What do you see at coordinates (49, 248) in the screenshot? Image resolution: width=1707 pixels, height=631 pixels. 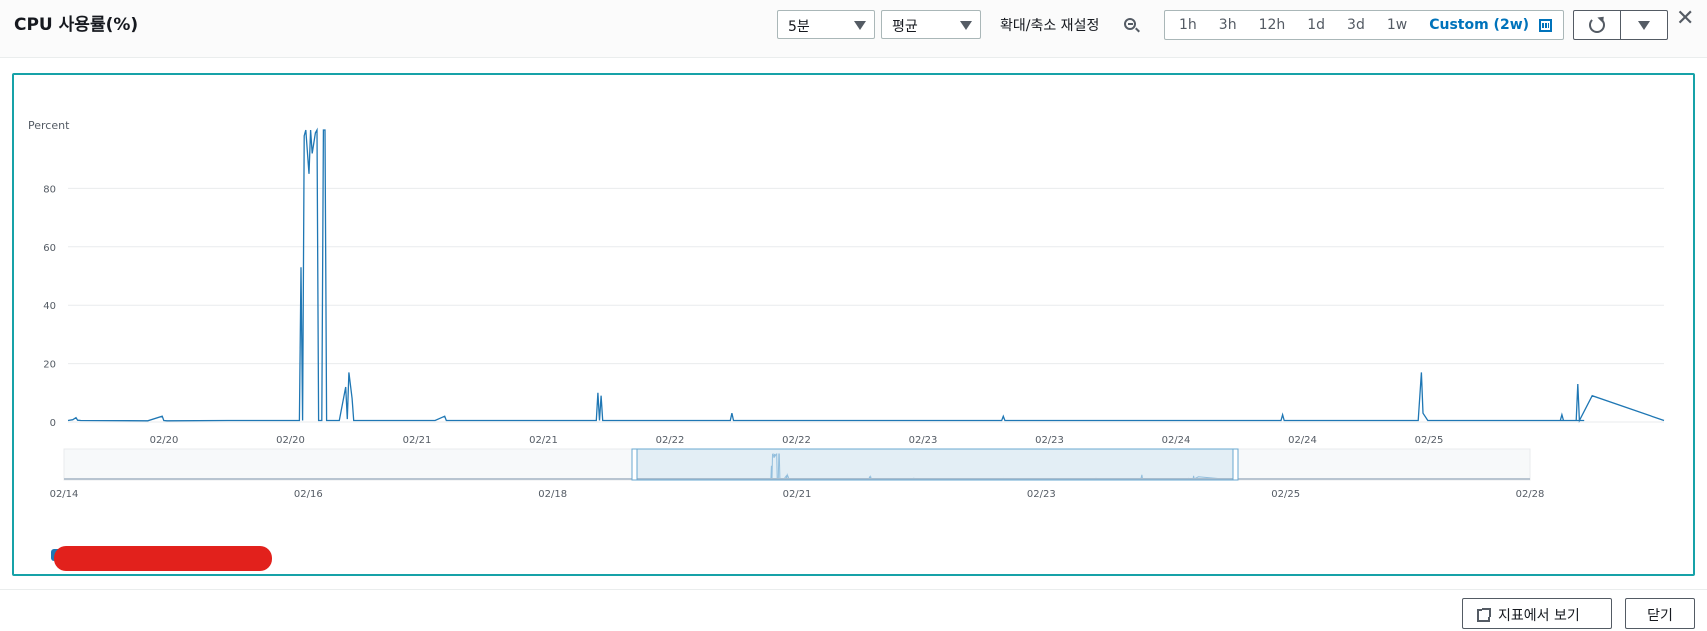 I see `y-tick-label: 60` at bounding box center [49, 248].